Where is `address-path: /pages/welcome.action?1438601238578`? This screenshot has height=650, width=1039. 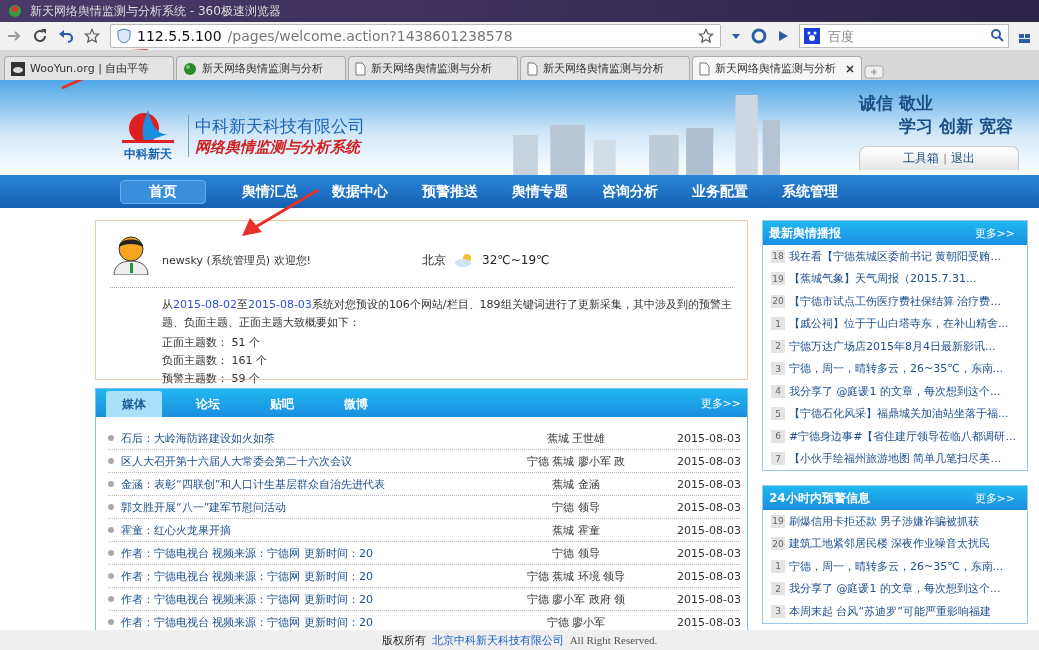
address-path: /pages/welcome.action?1438601238578 is located at coordinates (370, 36).